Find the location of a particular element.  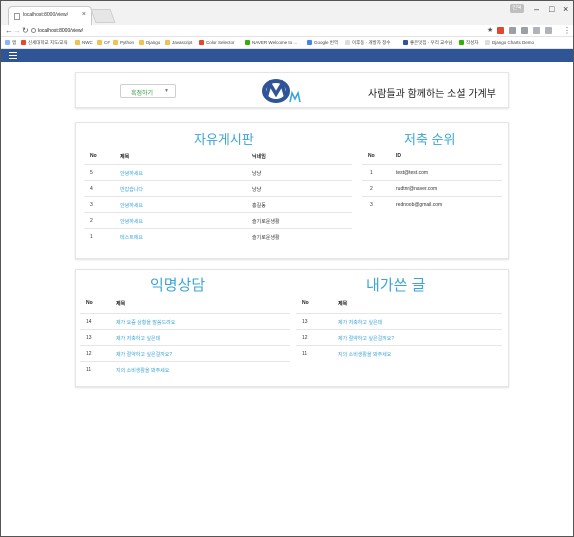

bookmark-item: NWC is located at coordinates (84, 42).